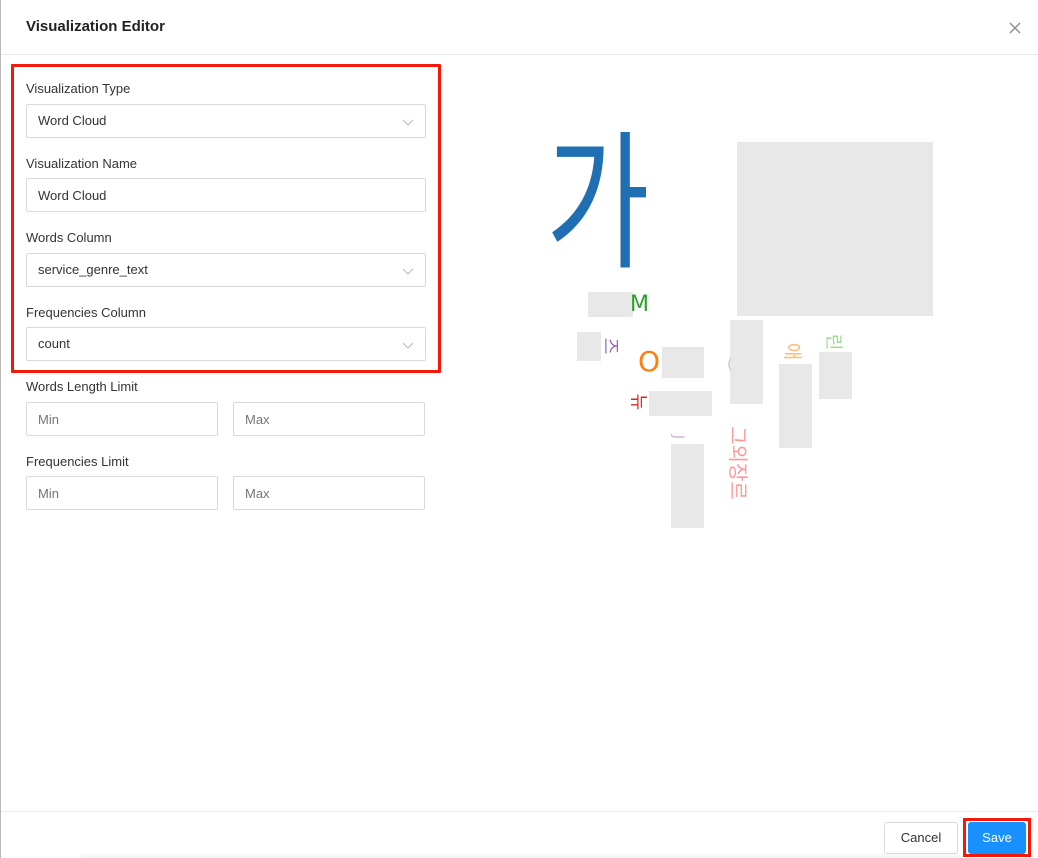 Image resolution: width=1038 pixels, height=858 pixels. What do you see at coordinates (638, 402) in the screenshot?
I see `word-nyu: 뉴` at bounding box center [638, 402].